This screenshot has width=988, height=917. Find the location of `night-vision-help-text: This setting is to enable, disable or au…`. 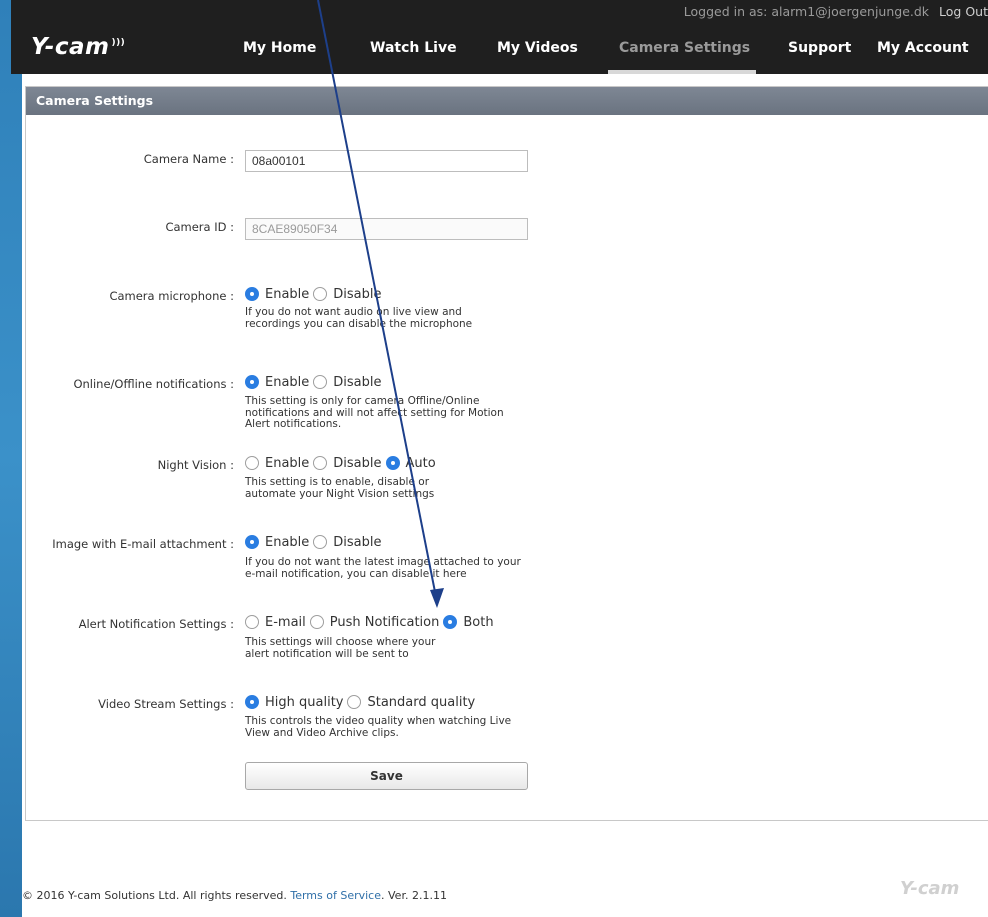

night-vision-help-text: This setting is to enable, disable or au… is located at coordinates (340, 488).